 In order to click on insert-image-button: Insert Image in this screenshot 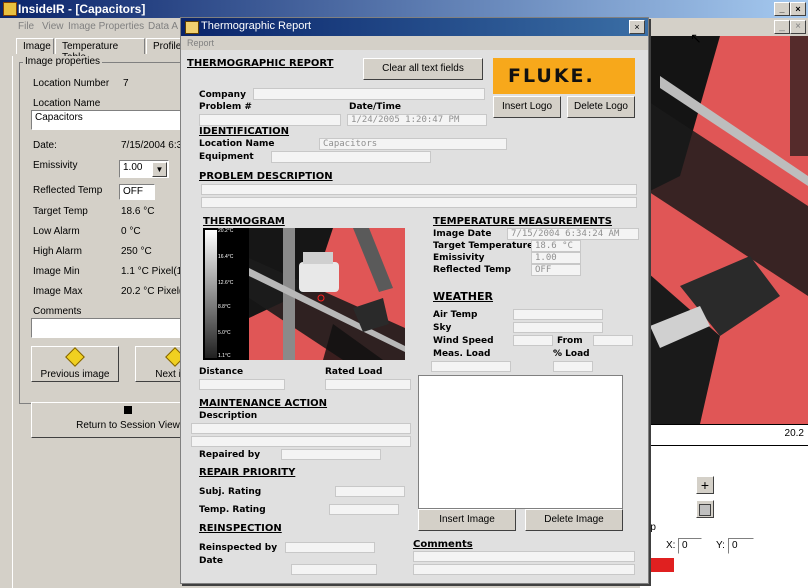, I will do `click(467, 520)`.